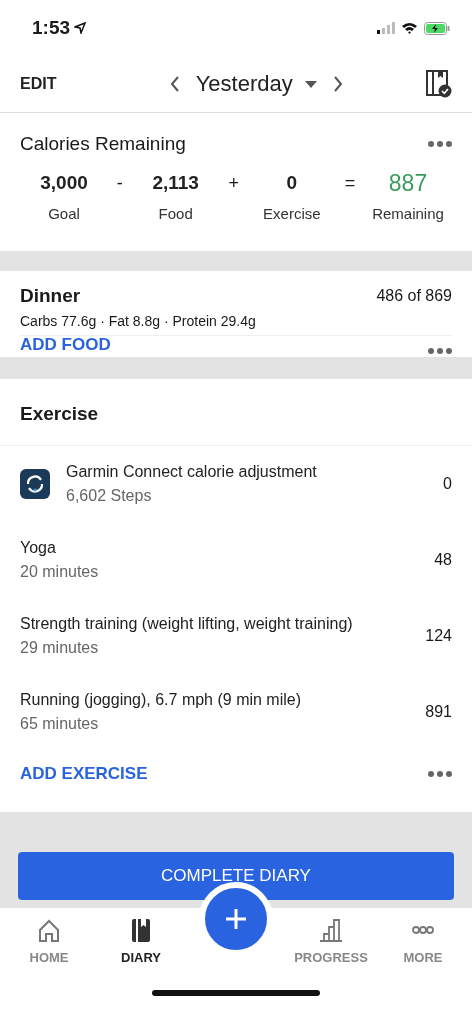 This screenshot has width=472, height=1024. I want to click on status-time: 1:53, so click(51, 28).